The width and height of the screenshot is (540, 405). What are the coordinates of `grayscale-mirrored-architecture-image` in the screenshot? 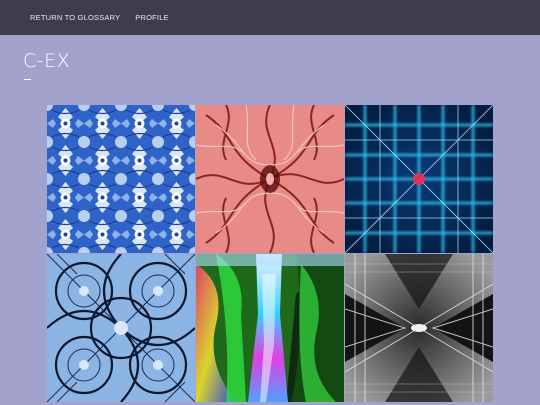 It's located at (419, 328).